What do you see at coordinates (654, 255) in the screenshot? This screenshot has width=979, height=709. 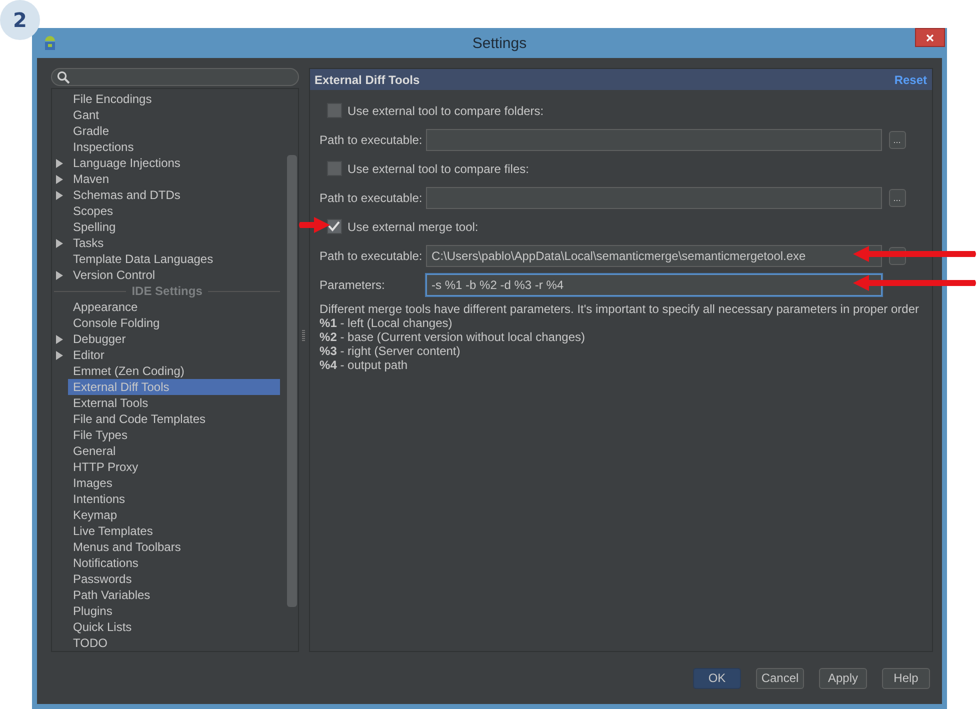 I see `input-field: C:\Users\pablo\AppData\Local\semanticmerge\semanticmergetool.exe` at bounding box center [654, 255].